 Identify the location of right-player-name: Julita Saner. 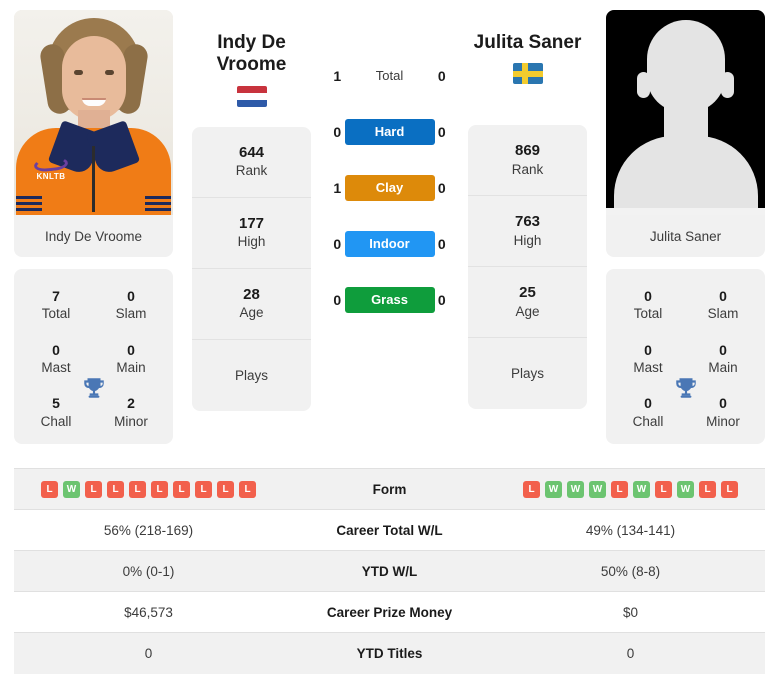
(527, 43).